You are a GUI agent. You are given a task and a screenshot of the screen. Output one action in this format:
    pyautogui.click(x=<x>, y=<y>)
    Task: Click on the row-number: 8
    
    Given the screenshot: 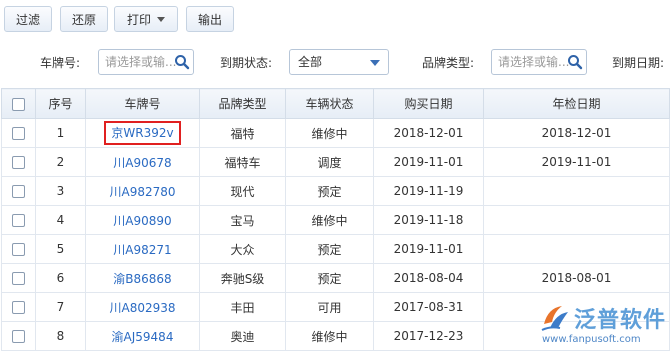 What is the action you would take?
    pyautogui.click(x=60, y=336)
    